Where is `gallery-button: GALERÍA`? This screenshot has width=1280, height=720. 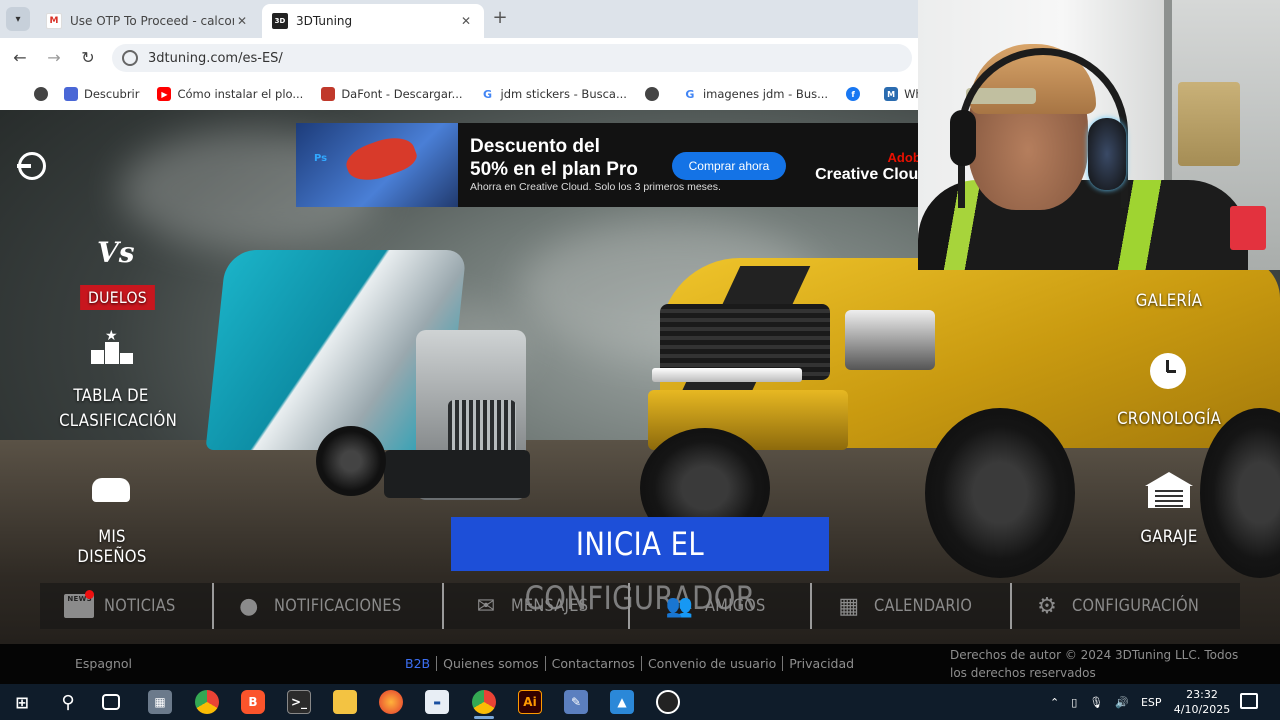
gallery-button: GALERÍA is located at coordinates (1169, 301).